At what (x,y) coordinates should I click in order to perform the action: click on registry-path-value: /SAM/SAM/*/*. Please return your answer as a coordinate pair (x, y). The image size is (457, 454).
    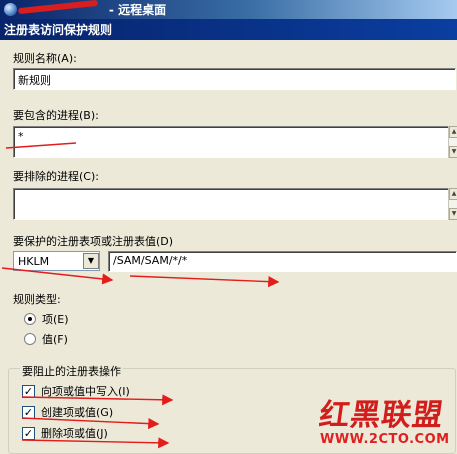
    Looking at the image, I should click on (150, 260).